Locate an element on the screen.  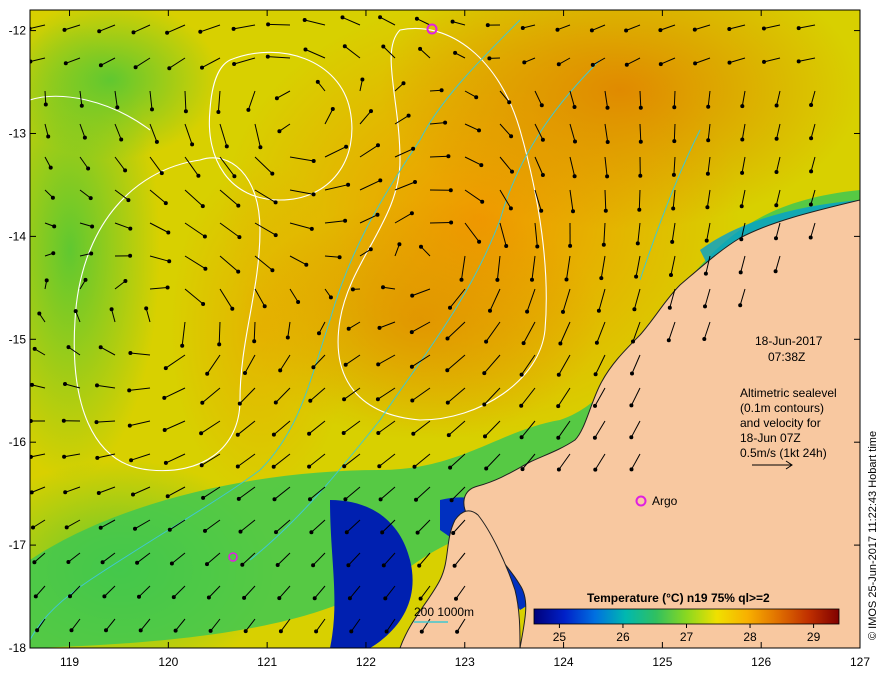
latitude-label: -15 is located at coordinates (18, 339).